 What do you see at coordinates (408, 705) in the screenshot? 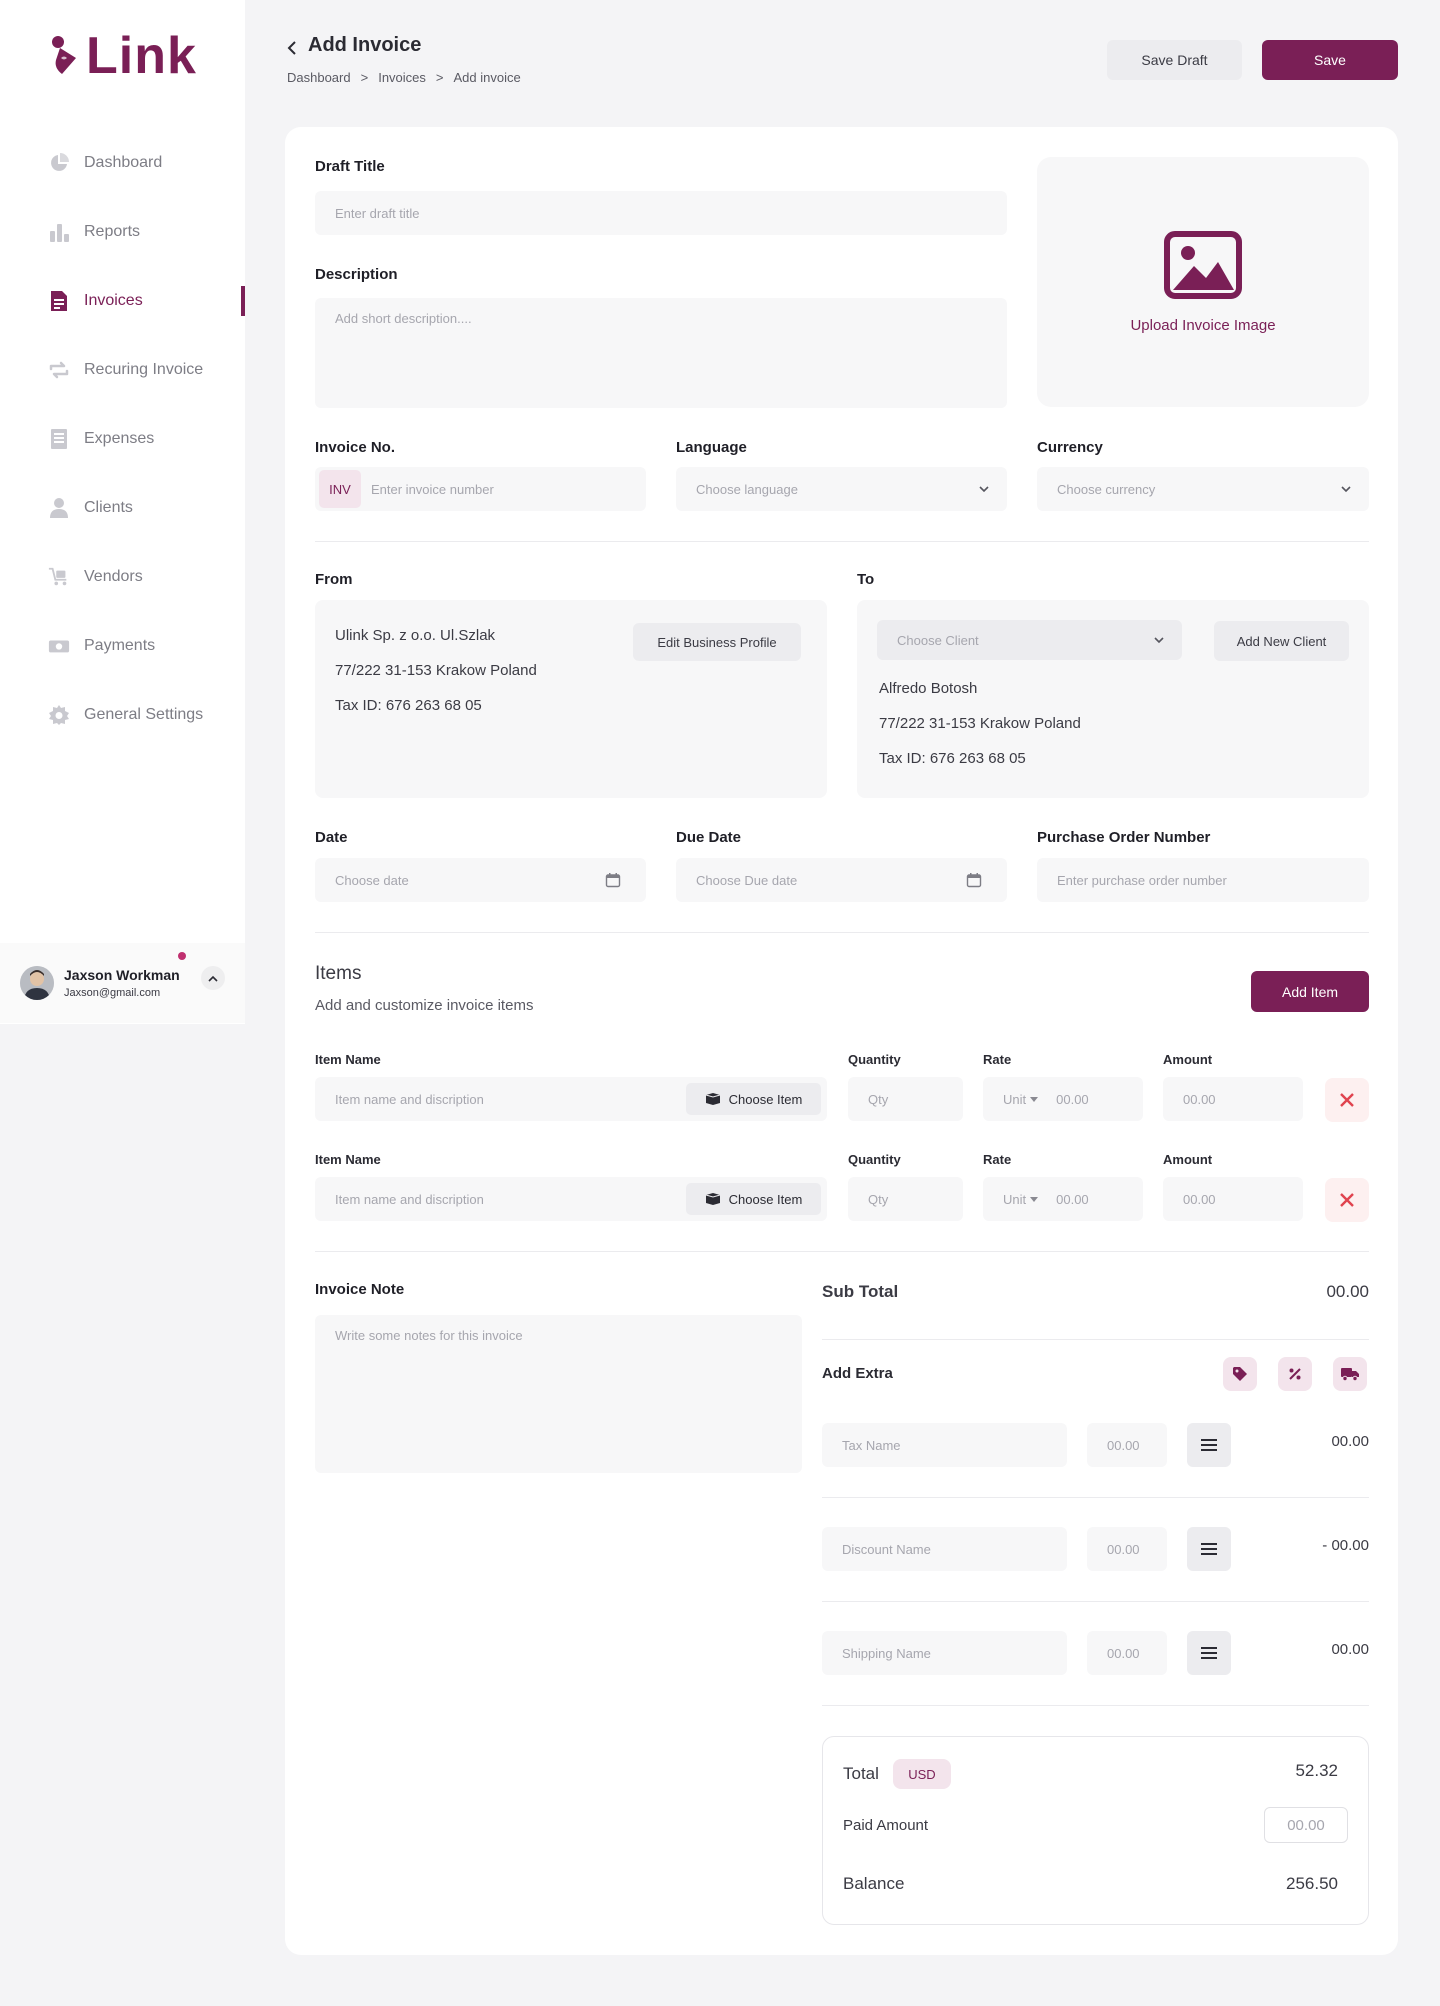
I see `from-line-3: Tax ID: 676 263 68 05` at bounding box center [408, 705].